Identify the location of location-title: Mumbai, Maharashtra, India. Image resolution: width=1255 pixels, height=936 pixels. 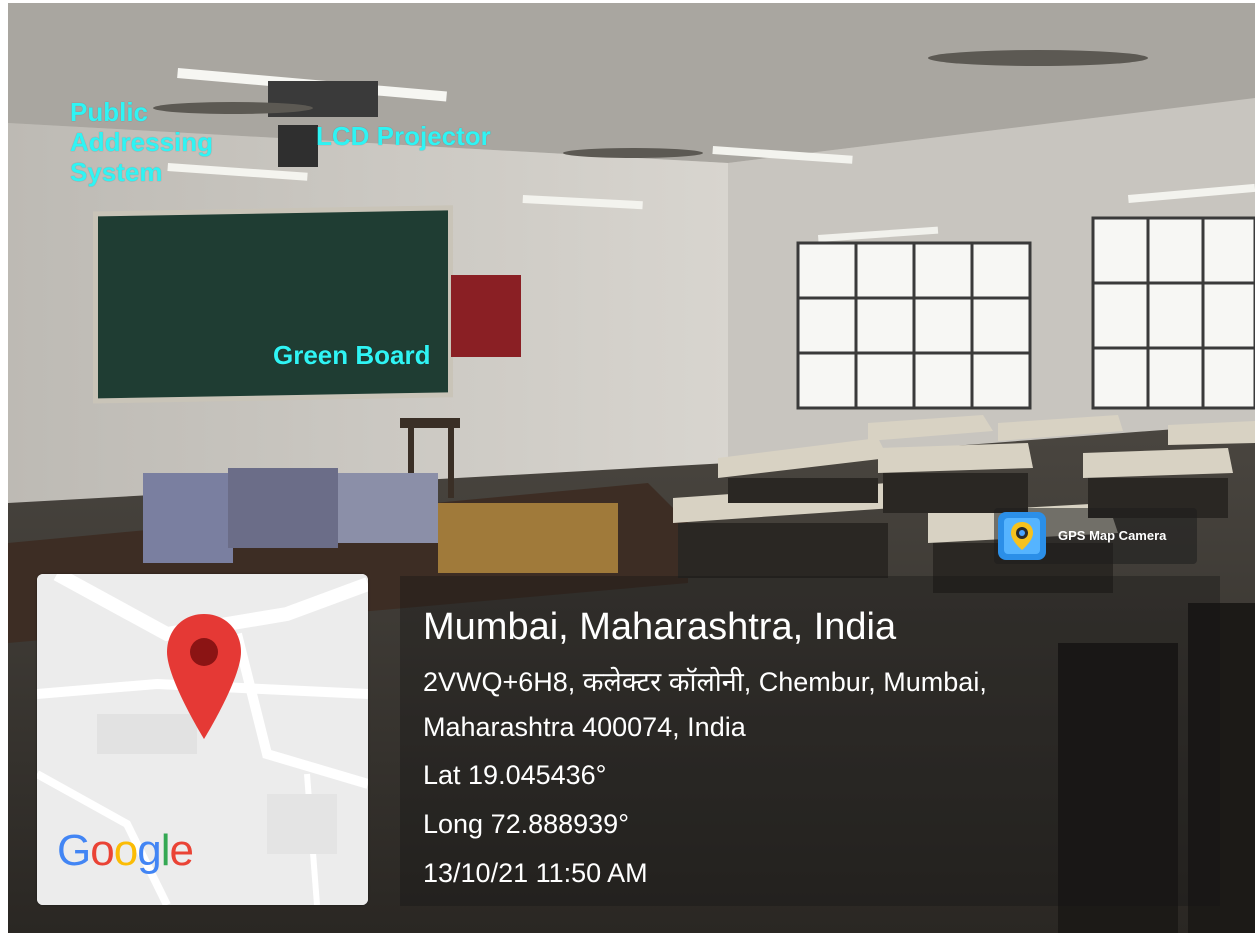
(660, 627).